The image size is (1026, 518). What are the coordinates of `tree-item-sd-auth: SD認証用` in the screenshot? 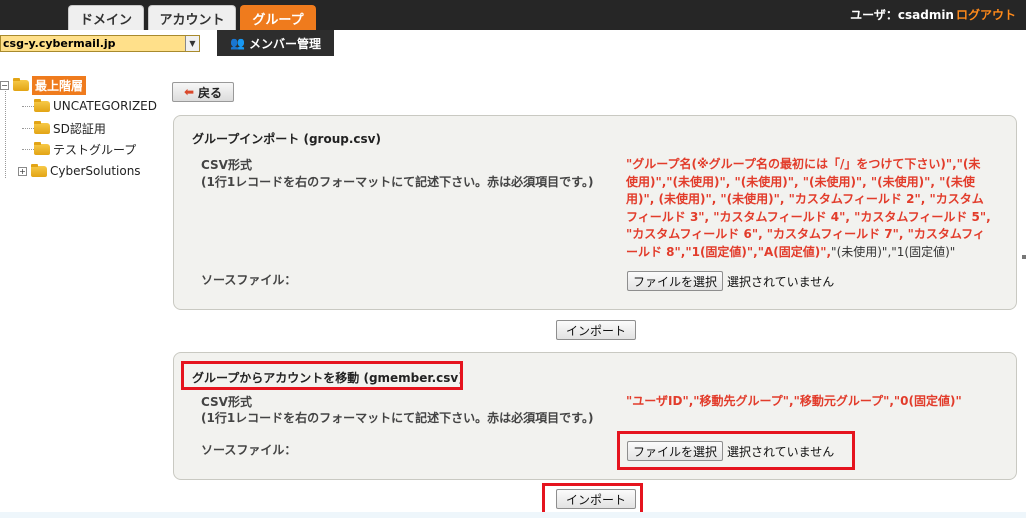 It's located at (70, 128).